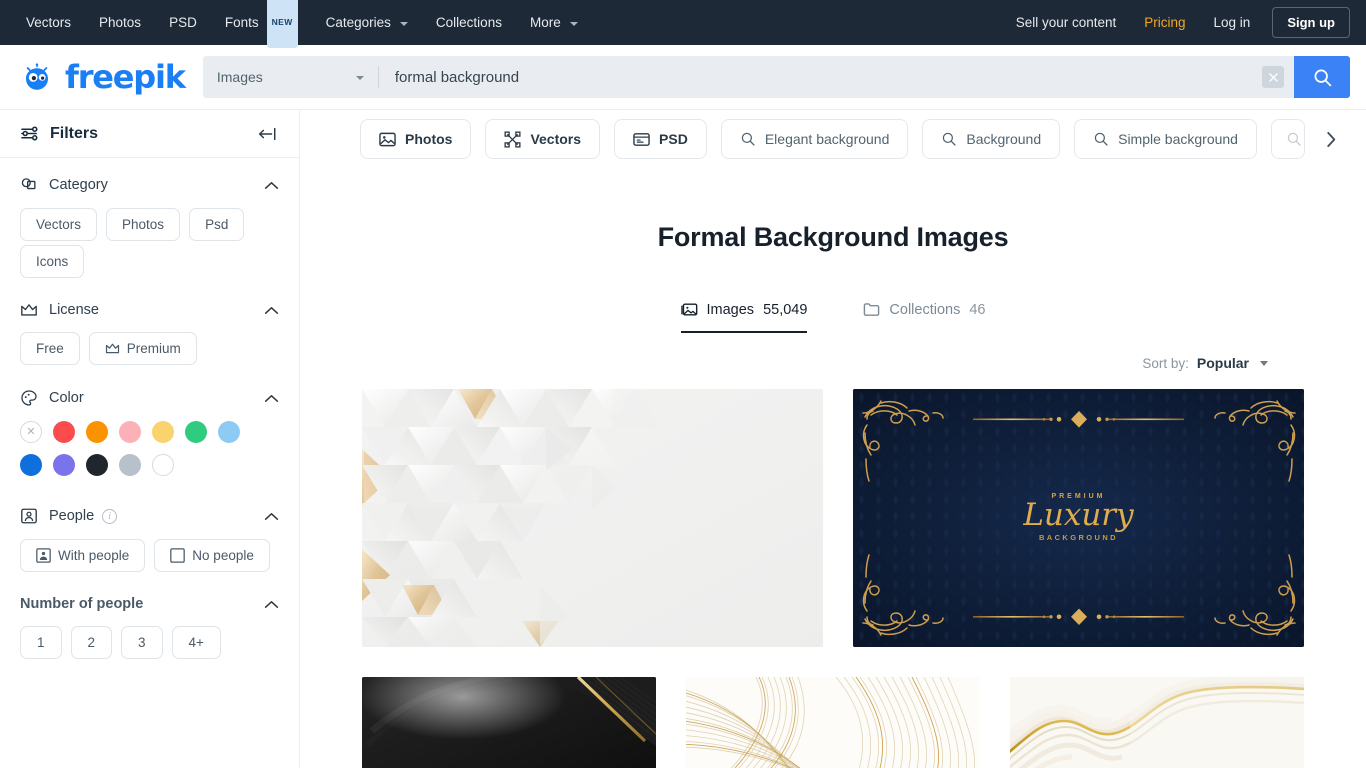 The height and width of the screenshot is (768, 1366). Describe the element at coordinates (149, 516) in the screenshot. I see `filter-section-people-header: People i` at that location.